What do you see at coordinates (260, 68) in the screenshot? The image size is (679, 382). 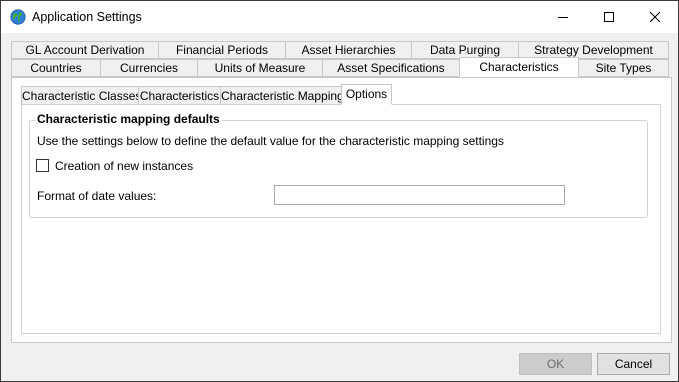 I see `tab-units-of-measure: Units of Measure` at bounding box center [260, 68].